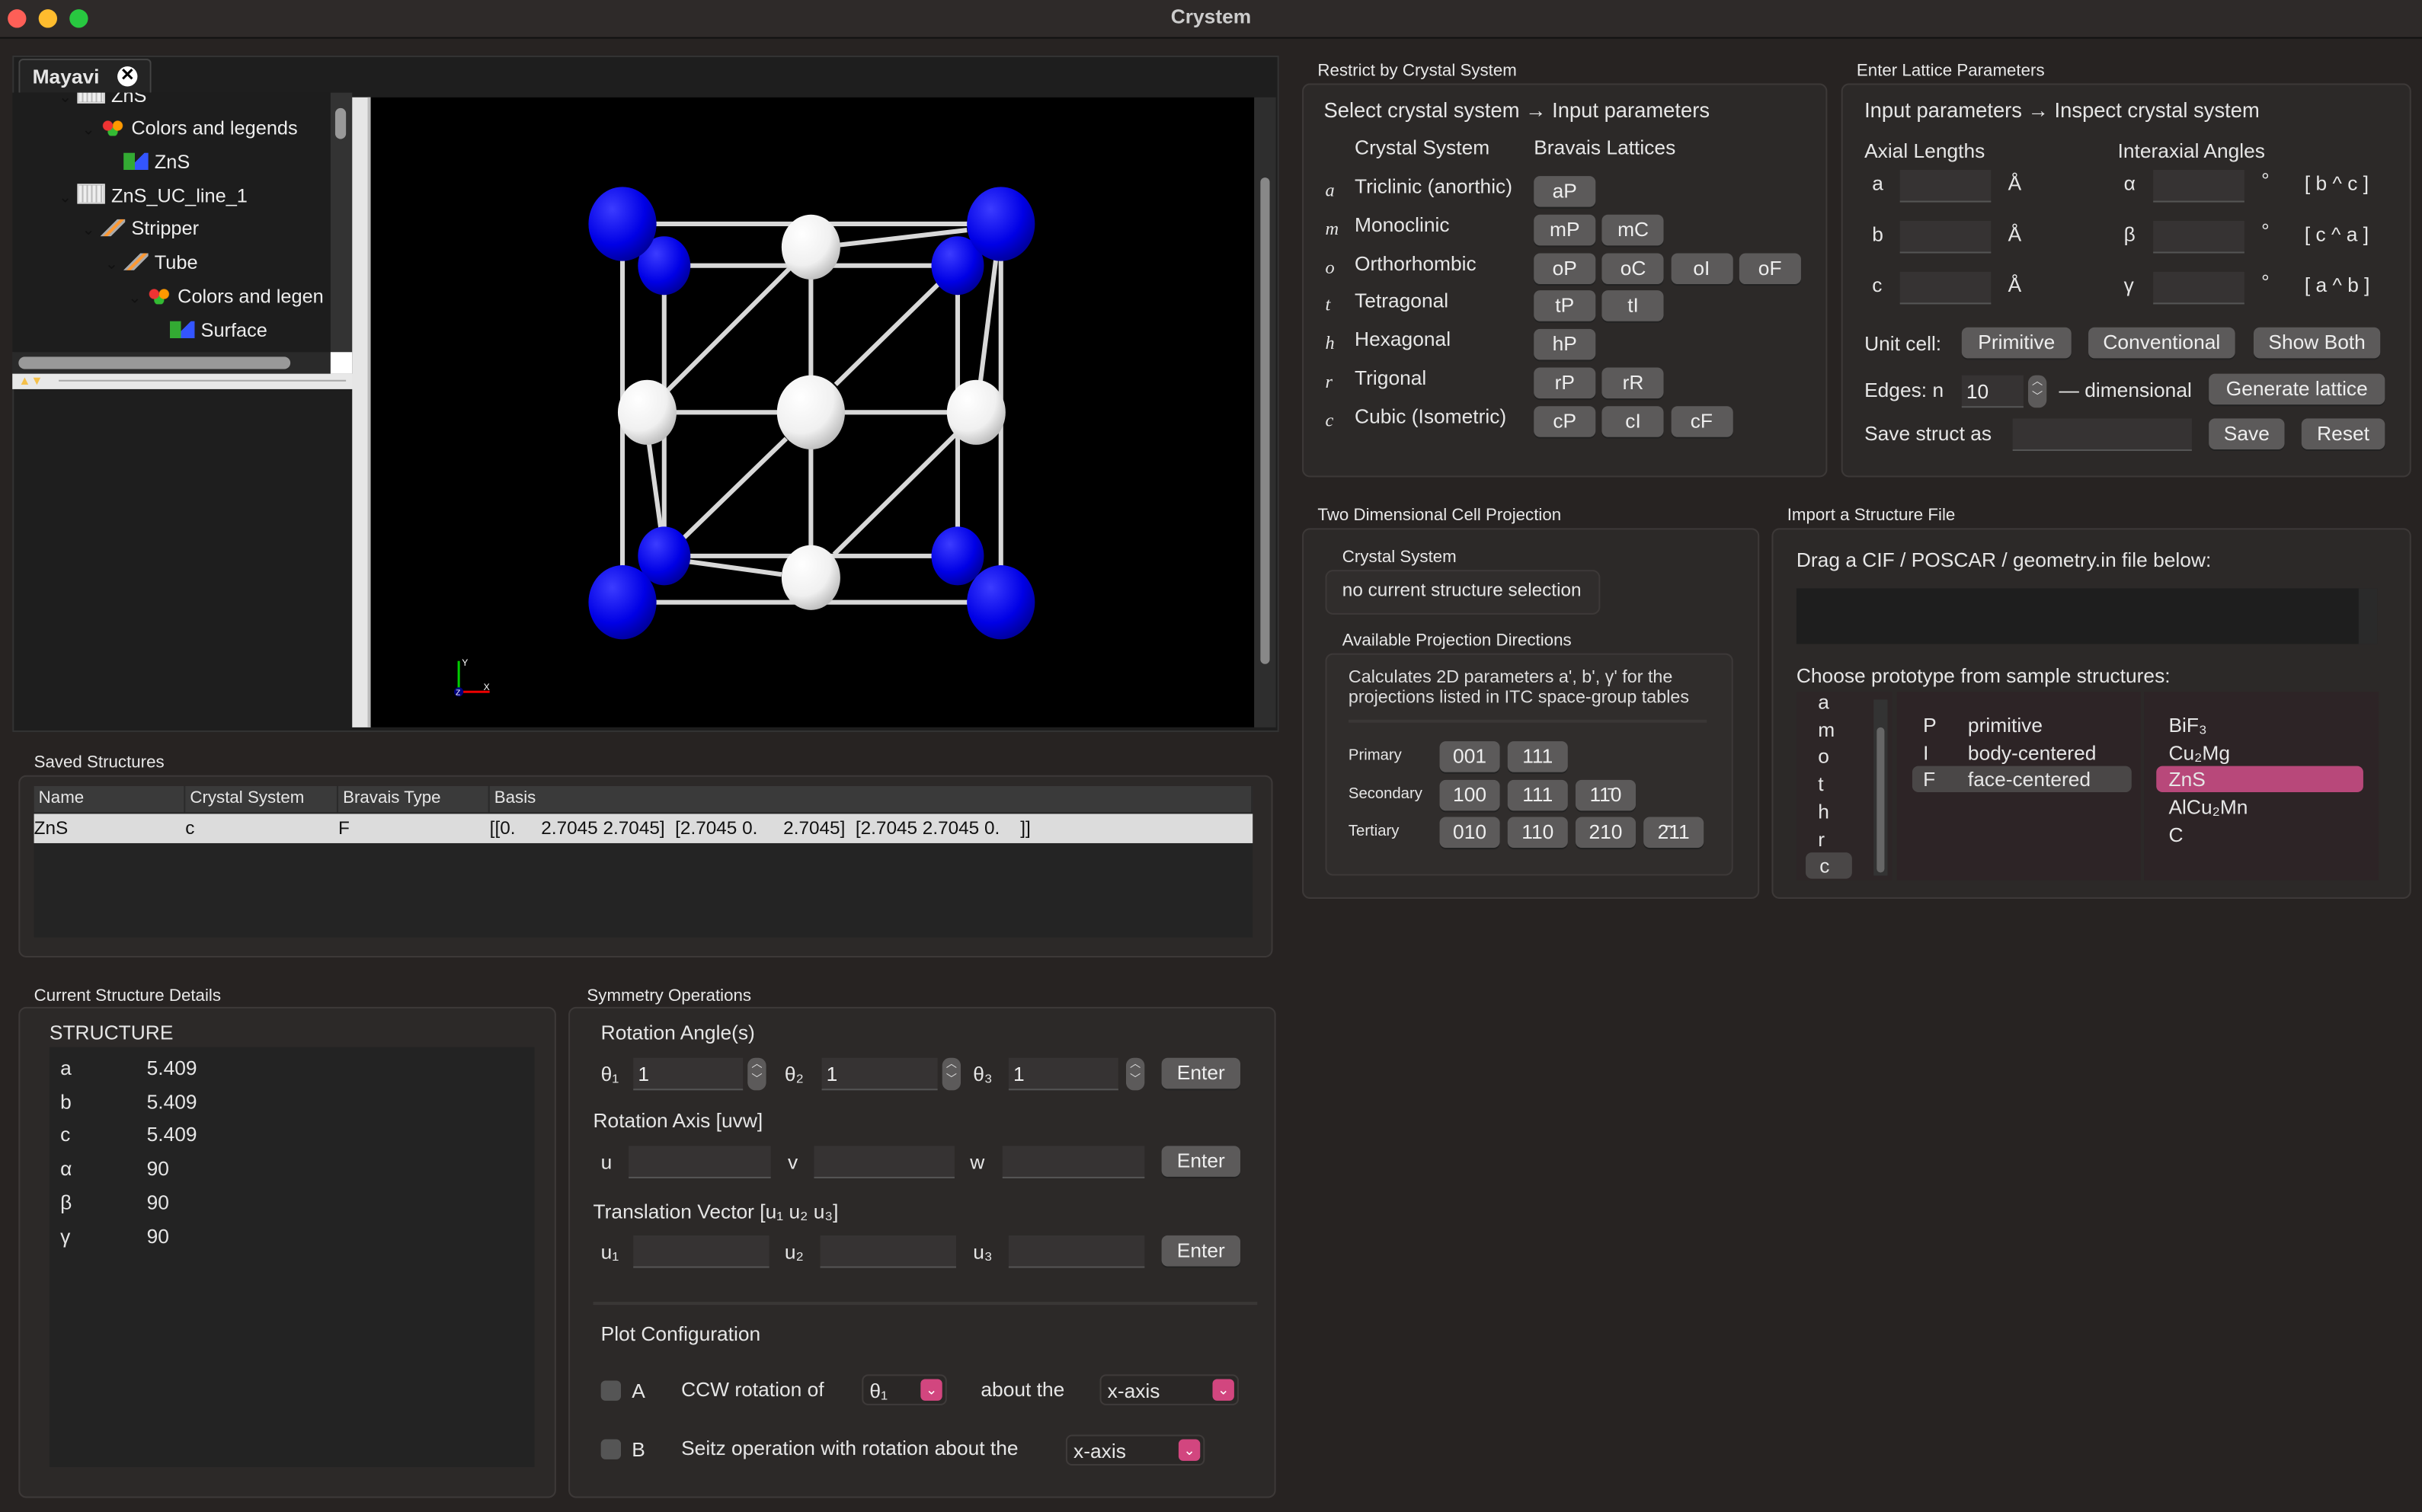 This screenshot has height=1512, width=2422. What do you see at coordinates (1833, 756) in the screenshot?
I see `system-list-item: o` at bounding box center [1833, 756].